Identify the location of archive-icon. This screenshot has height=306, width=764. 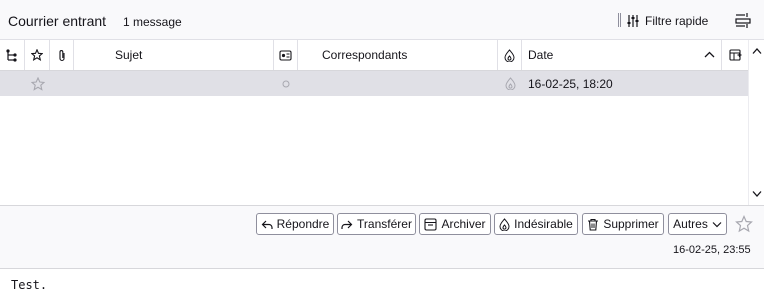
(431, 224).